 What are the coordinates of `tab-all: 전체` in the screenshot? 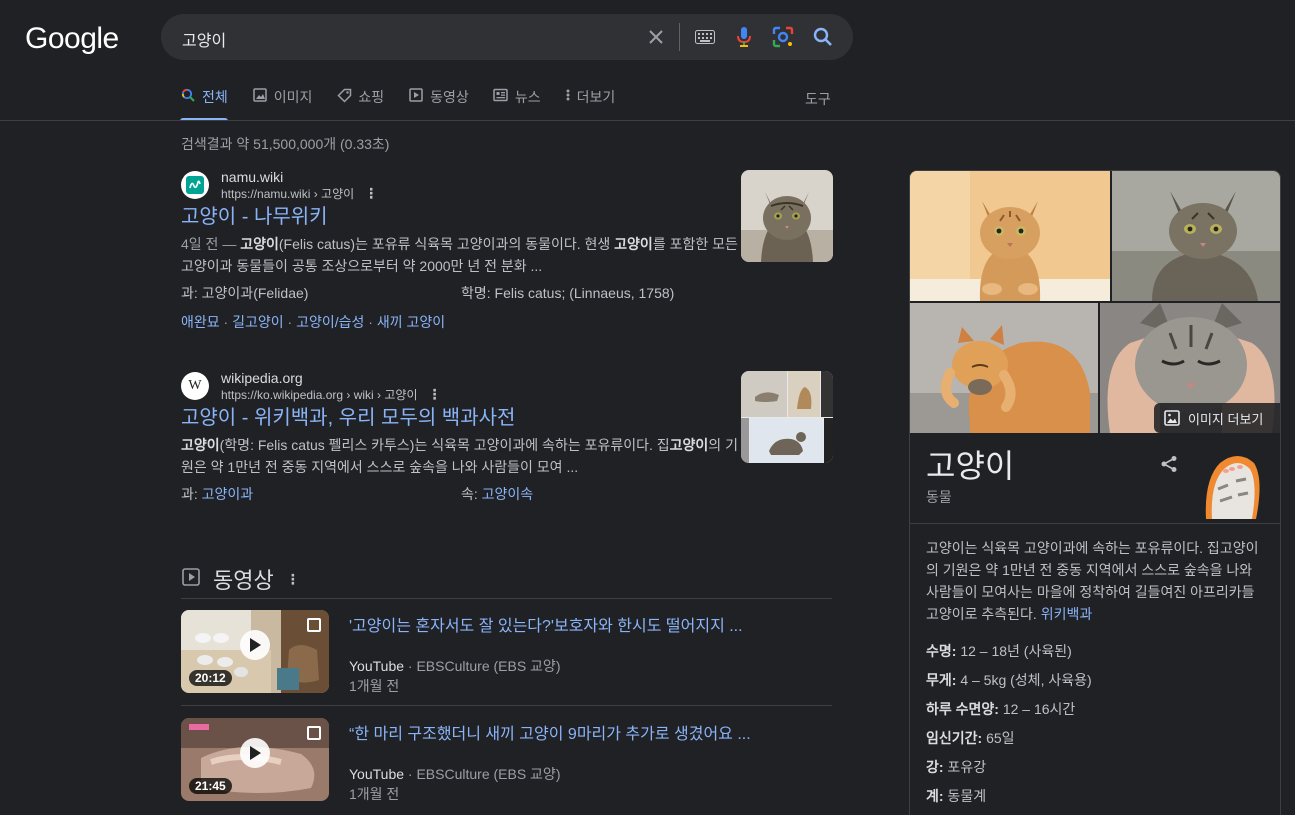 It's located at (204, 104).